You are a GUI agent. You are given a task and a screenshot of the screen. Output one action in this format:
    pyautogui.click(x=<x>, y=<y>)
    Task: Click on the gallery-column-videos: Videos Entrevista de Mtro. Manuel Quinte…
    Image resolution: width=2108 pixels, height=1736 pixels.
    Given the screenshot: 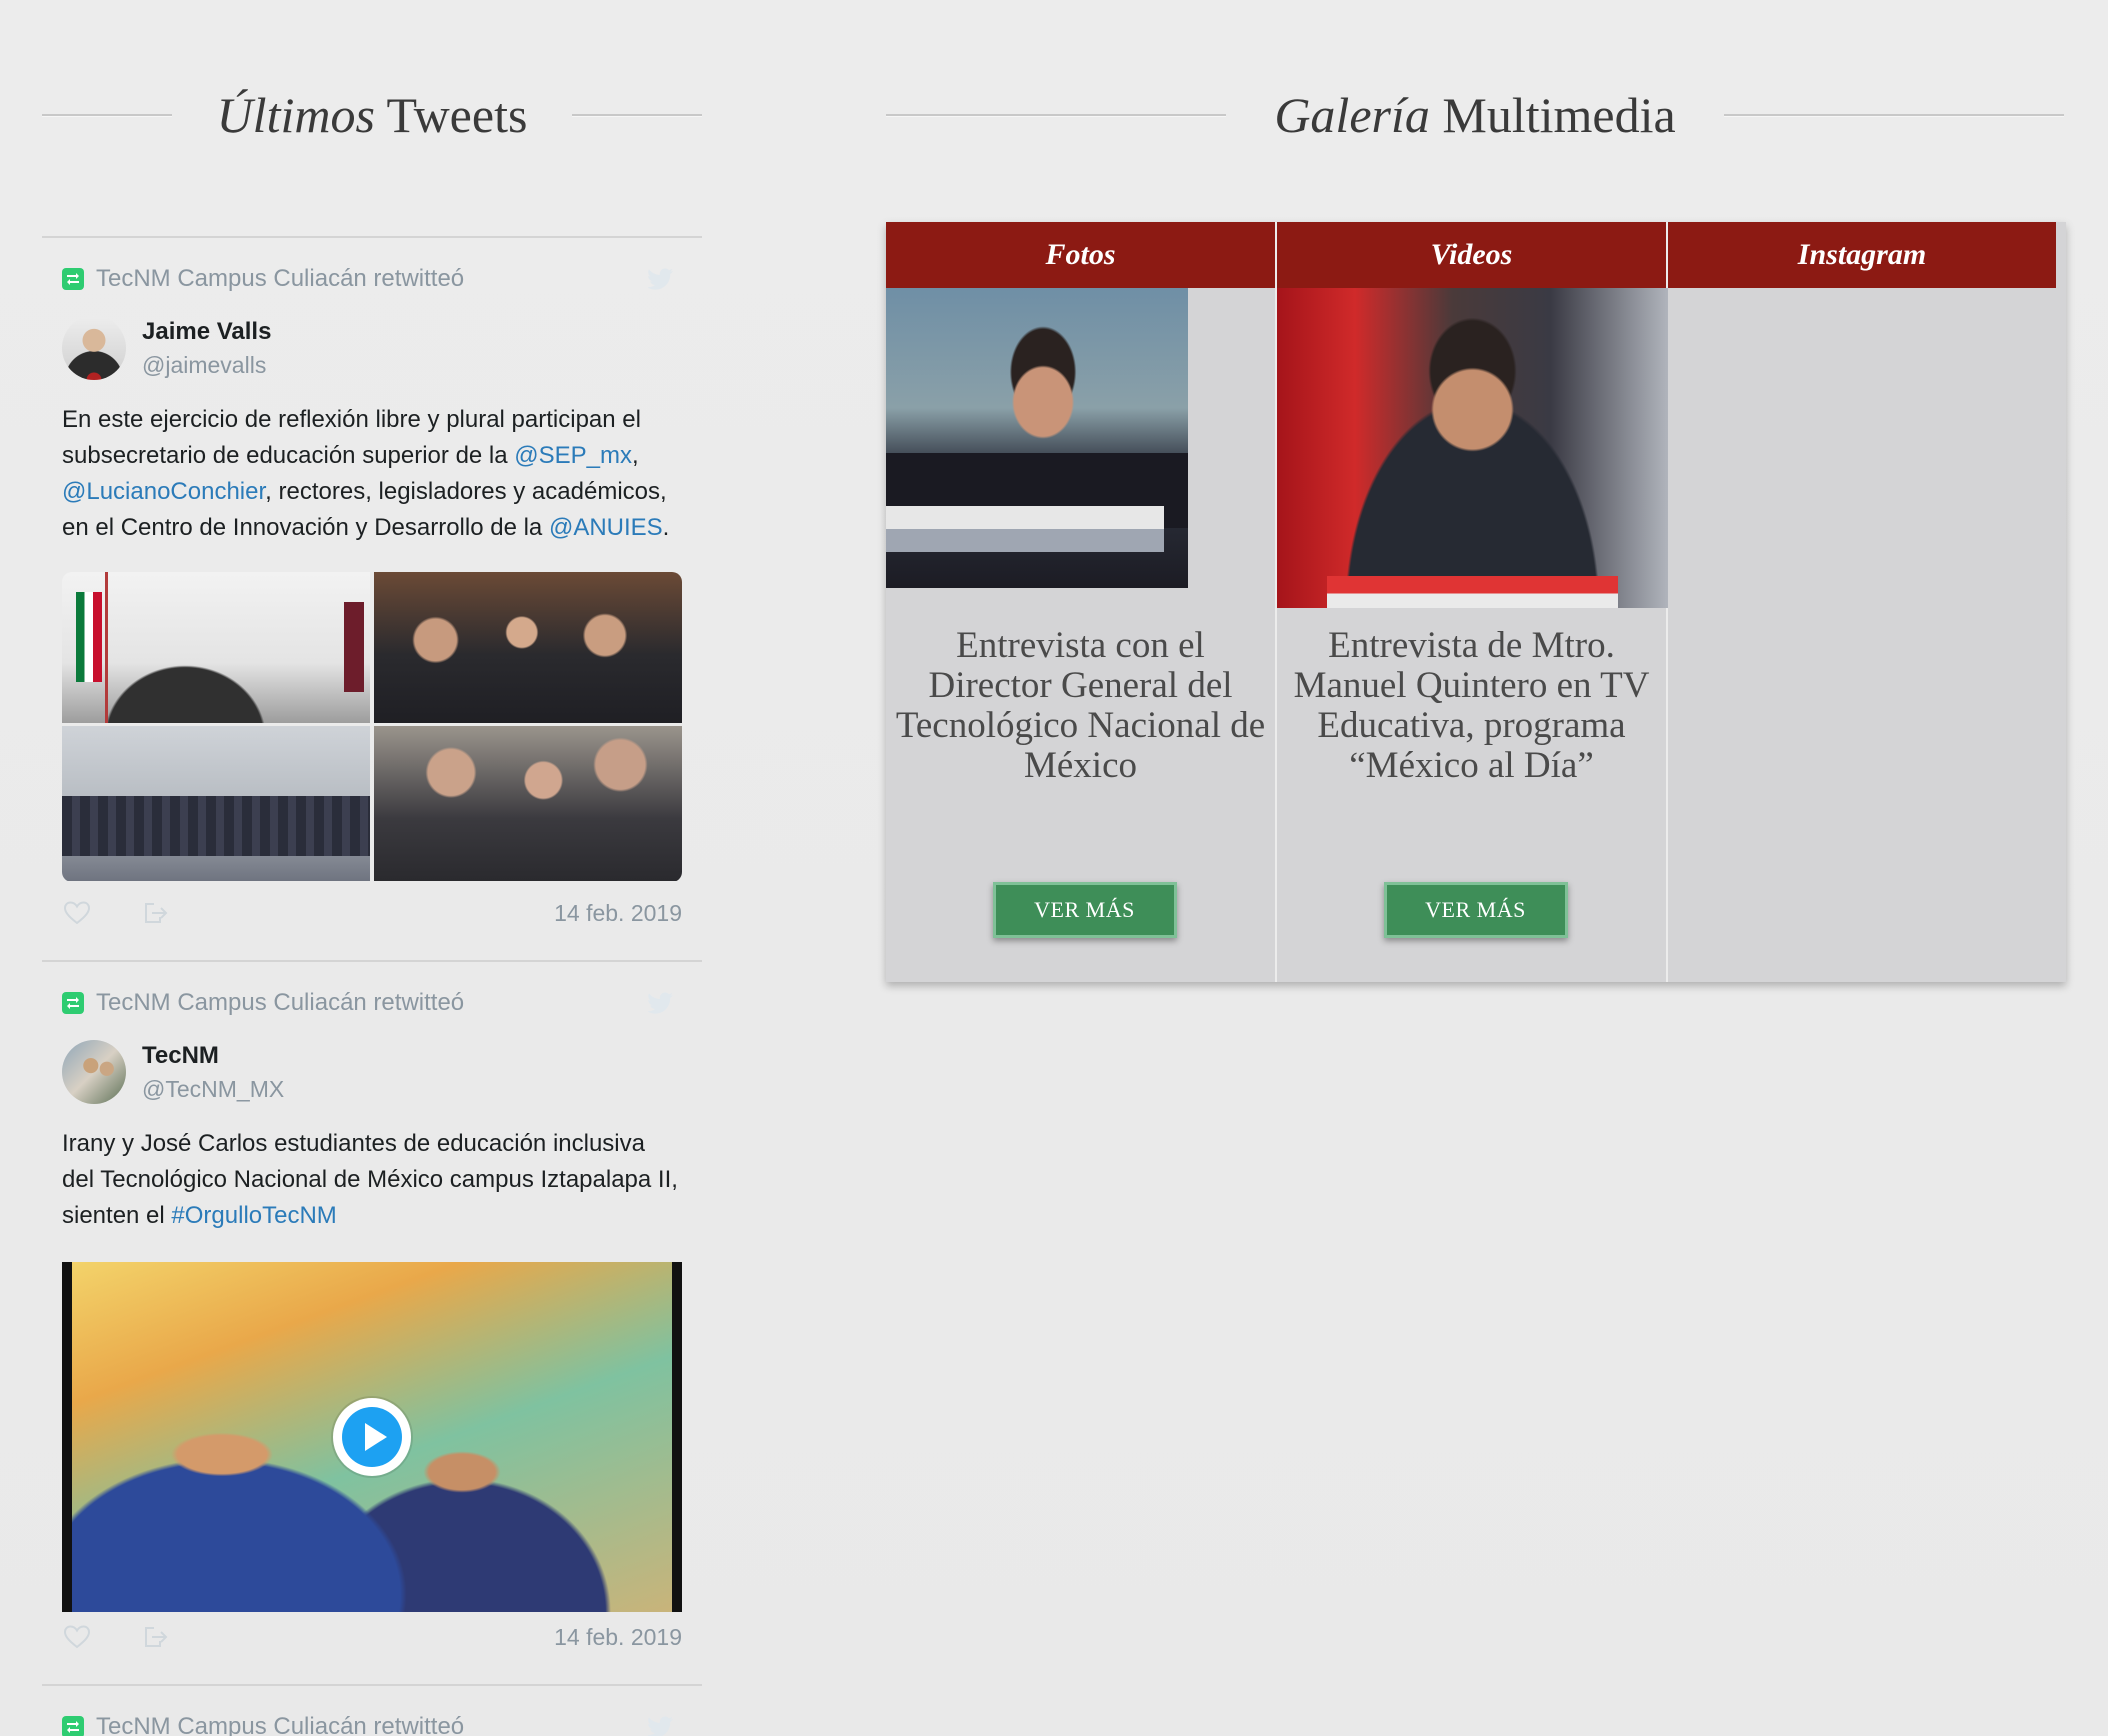 What is the action you would take?
    pyautogui.click(x=1472, y=602)
    